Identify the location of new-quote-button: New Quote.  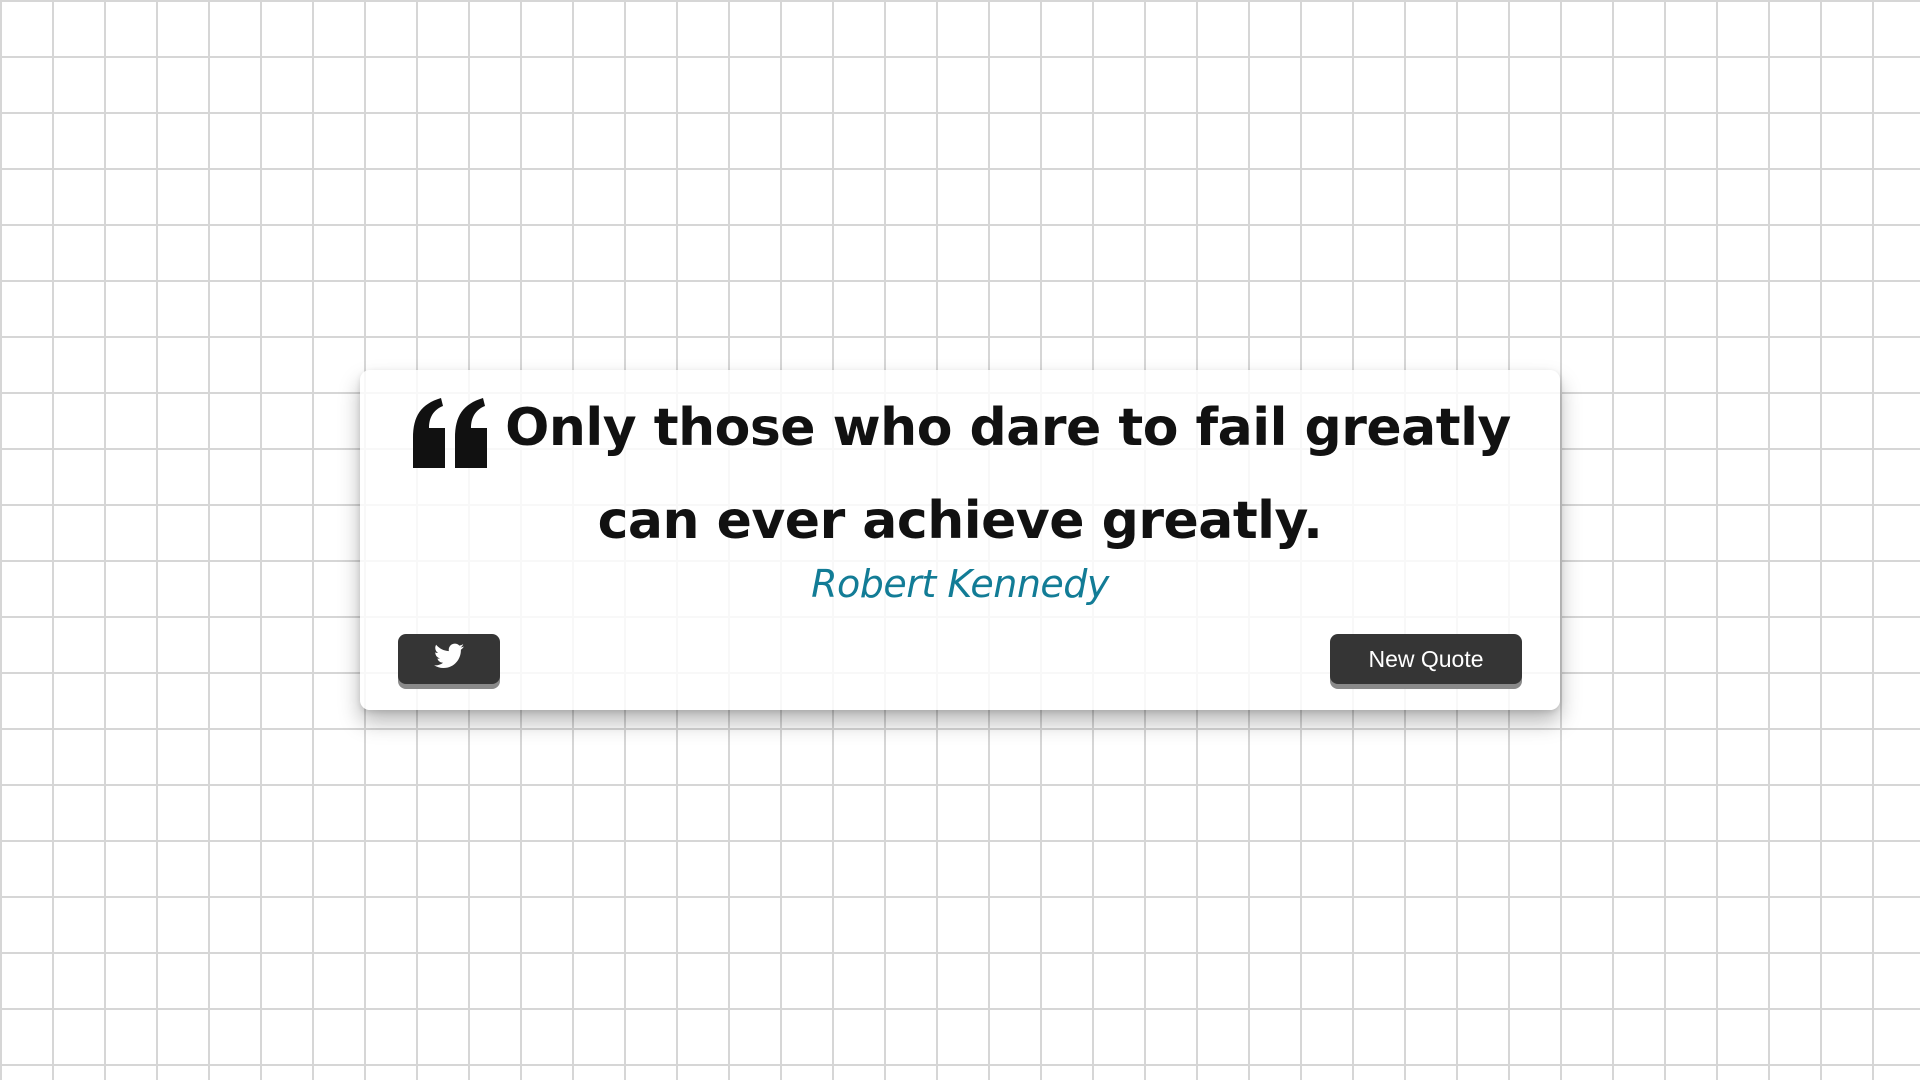
(1426, 659).